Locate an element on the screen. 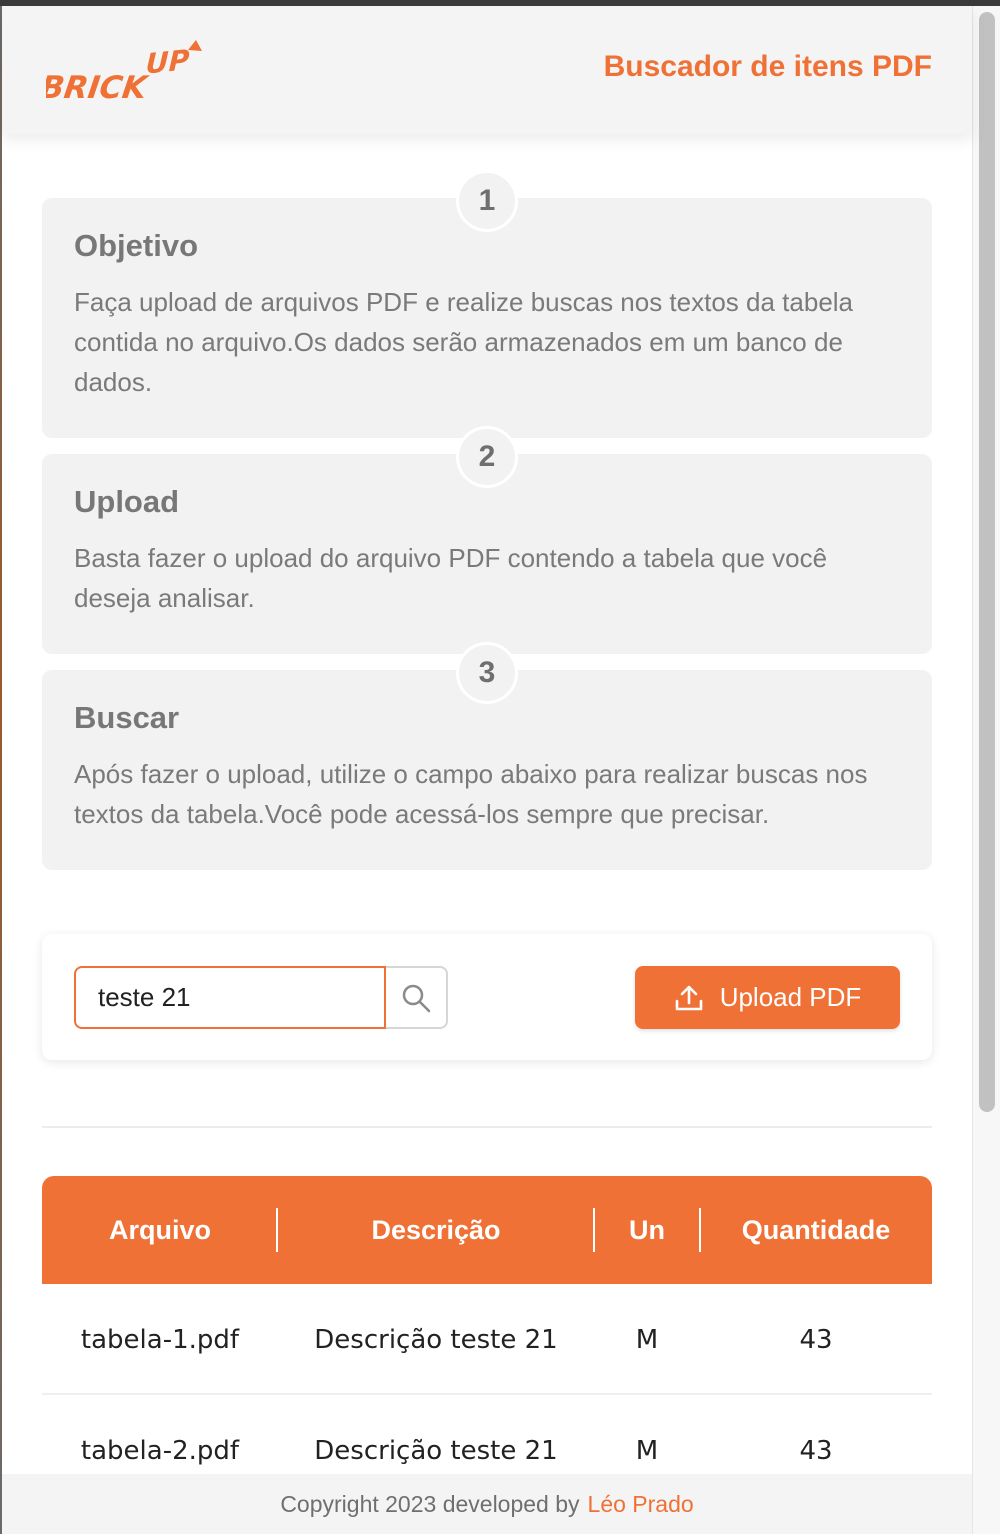  section-divider is located at coordinates (487, 1127).